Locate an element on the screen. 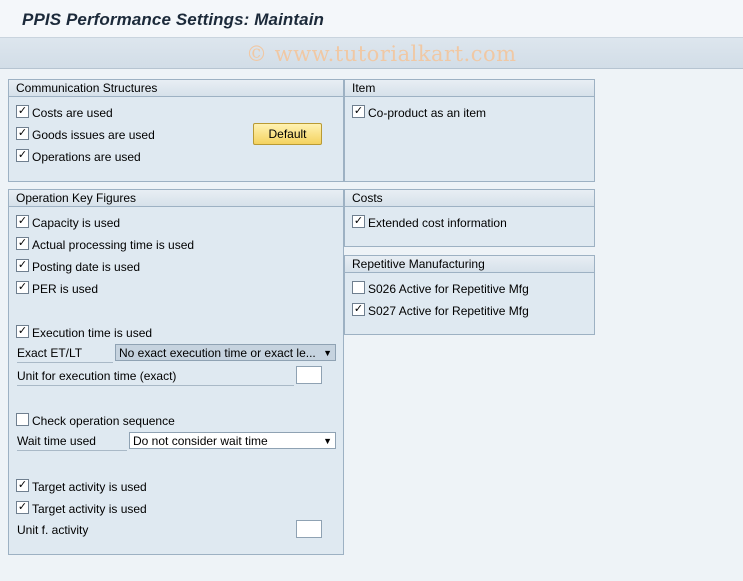 The height and width of the screenshot is (581, 743). extended-cost-checkbox-row: ✓ Extended cost information is located at coordinates (429, 222).